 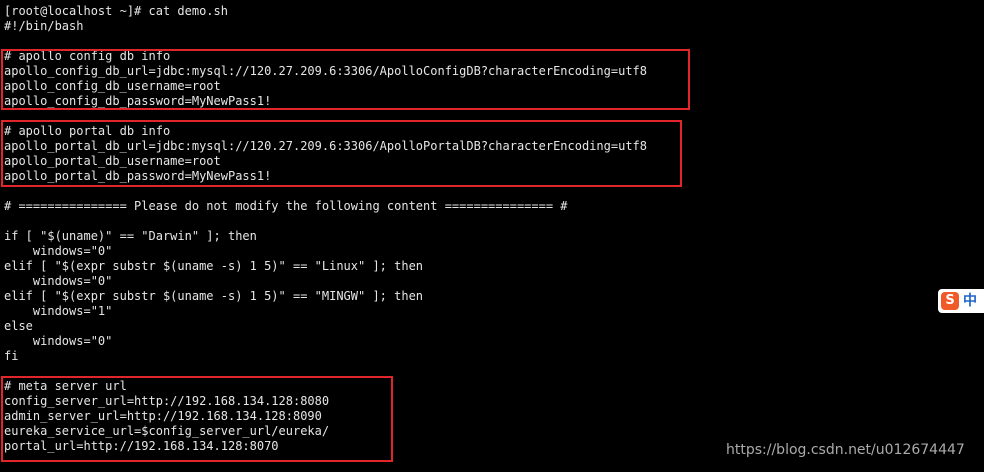 What do you see at coordinates (961, 301) in the screenshot?
I see `ime-toolbar: S 中` at bounding box center [961, 301].